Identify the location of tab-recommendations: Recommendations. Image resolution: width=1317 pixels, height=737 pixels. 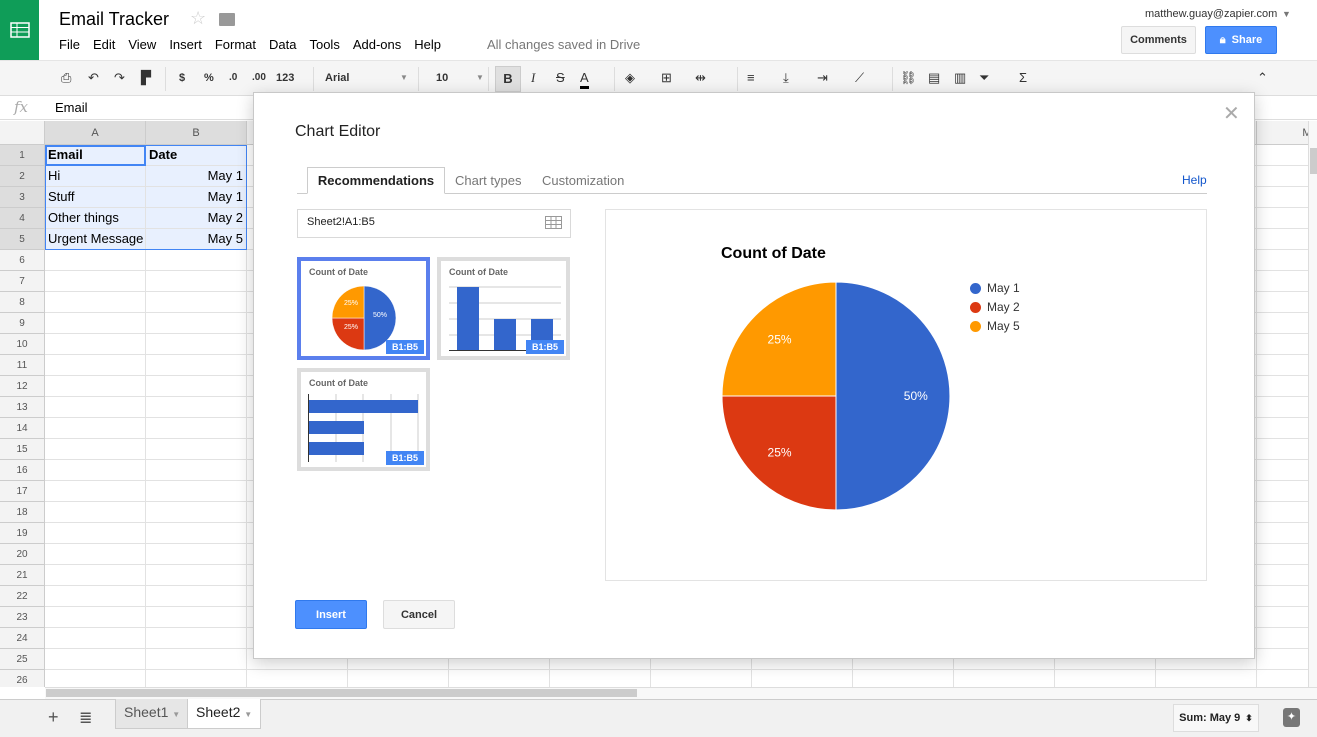
(376, 180).